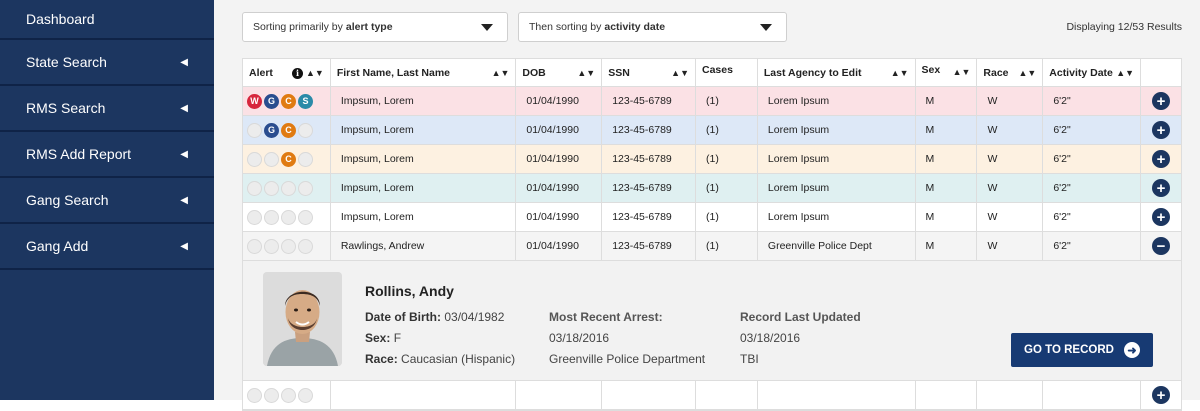 This screenshot has width=1200, height=411. Describe the element at coordinates (271, 130) in the screenshot. I see `alert-badge-g: G` at that location.